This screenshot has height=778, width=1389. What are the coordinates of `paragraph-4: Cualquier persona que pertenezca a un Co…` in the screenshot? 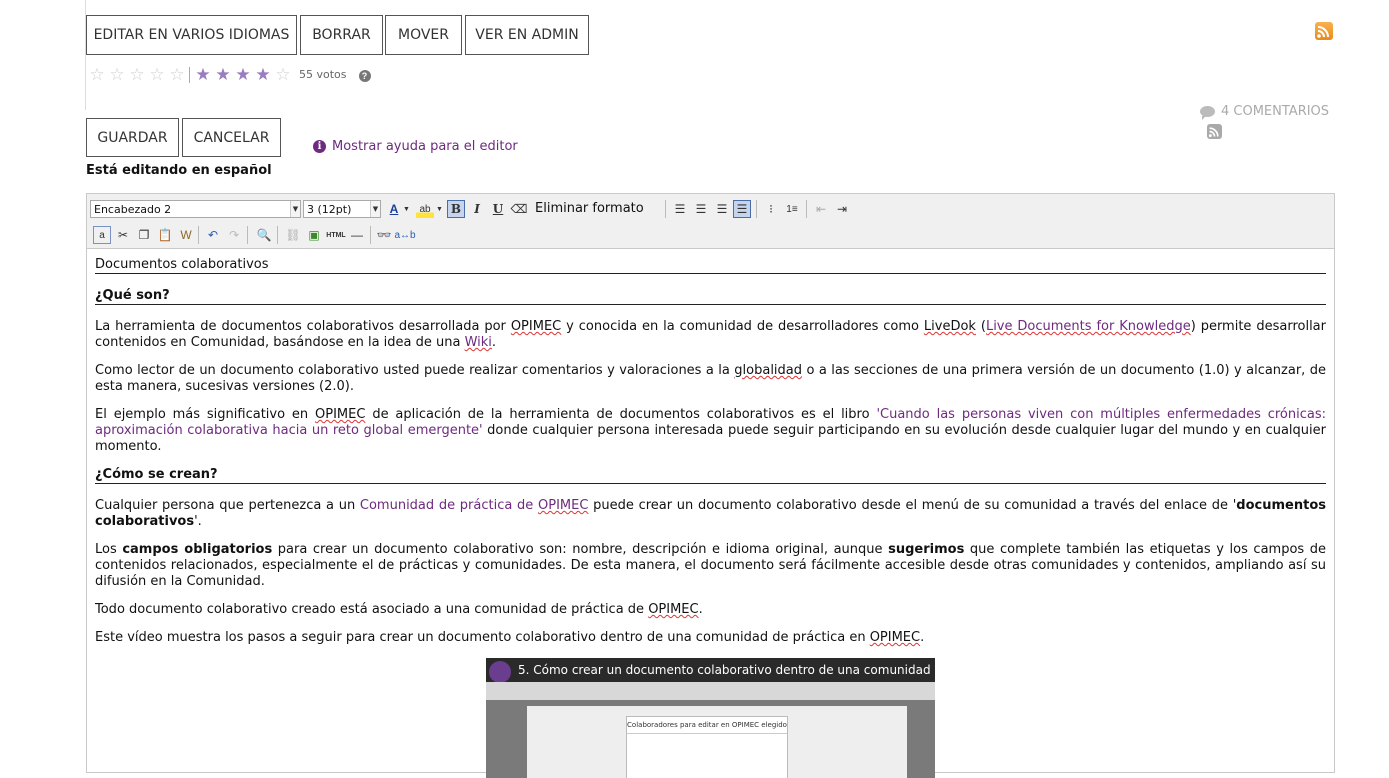 It's located at (710, 513).